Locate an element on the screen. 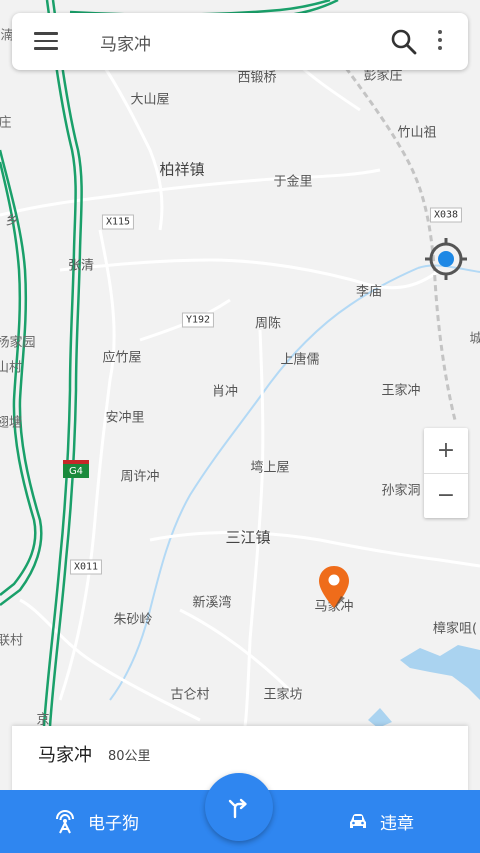  road-shield-x011: X011 is located at coordinates (86, 567).